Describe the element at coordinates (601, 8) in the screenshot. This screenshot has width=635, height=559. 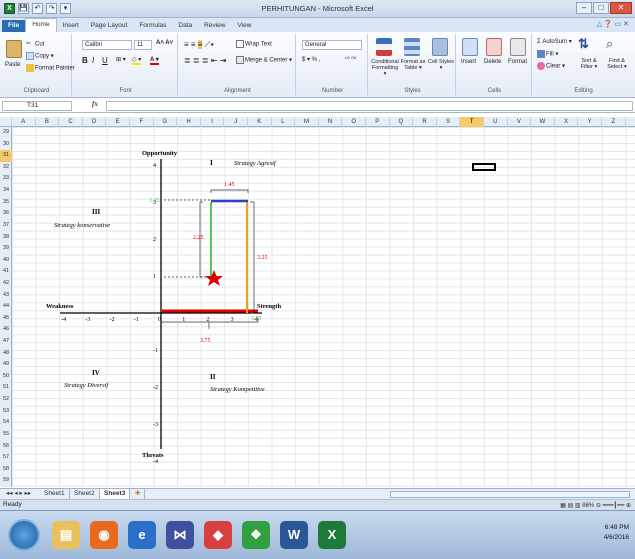
I see `maximize-button: □` at that location.